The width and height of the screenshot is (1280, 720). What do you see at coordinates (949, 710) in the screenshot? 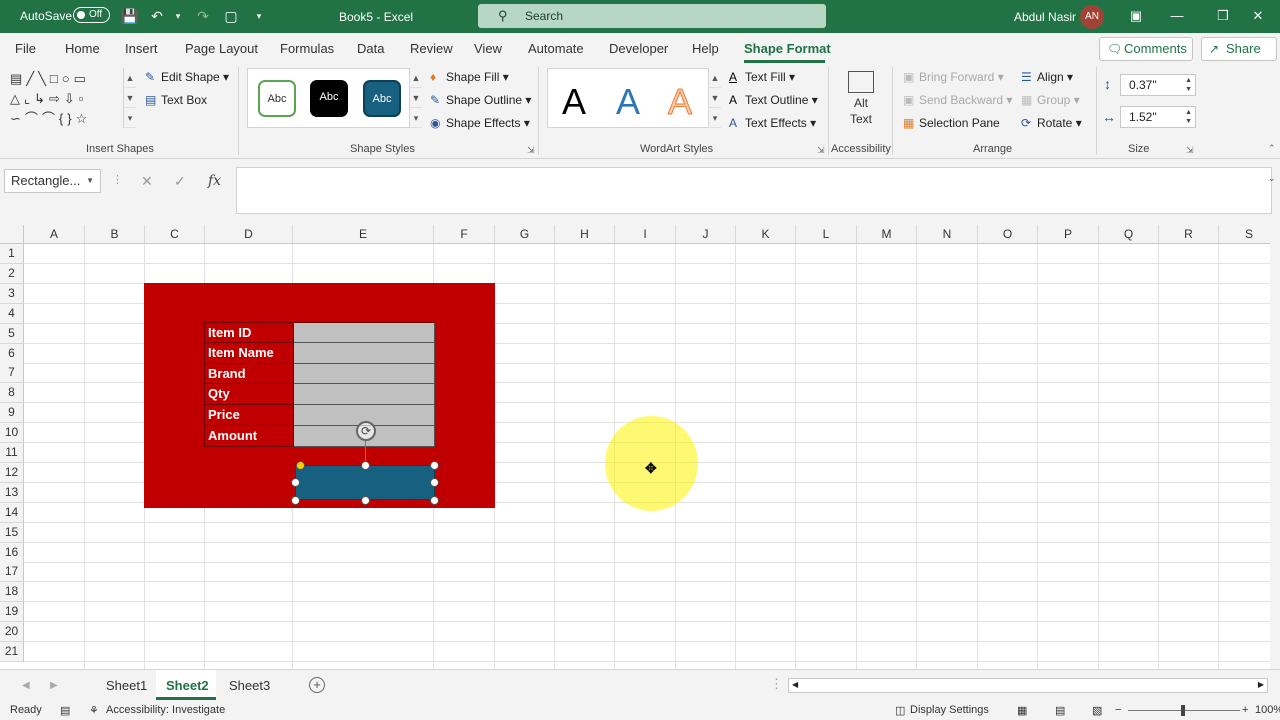
I see `display-settings-label: Display Settings` at bounding box center [949, 710].